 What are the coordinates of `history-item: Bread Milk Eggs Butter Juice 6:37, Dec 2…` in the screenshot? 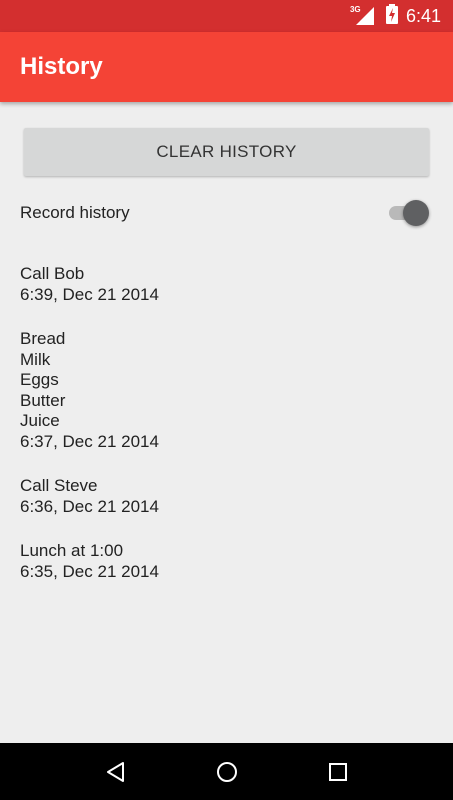 It's located at (226, 390).